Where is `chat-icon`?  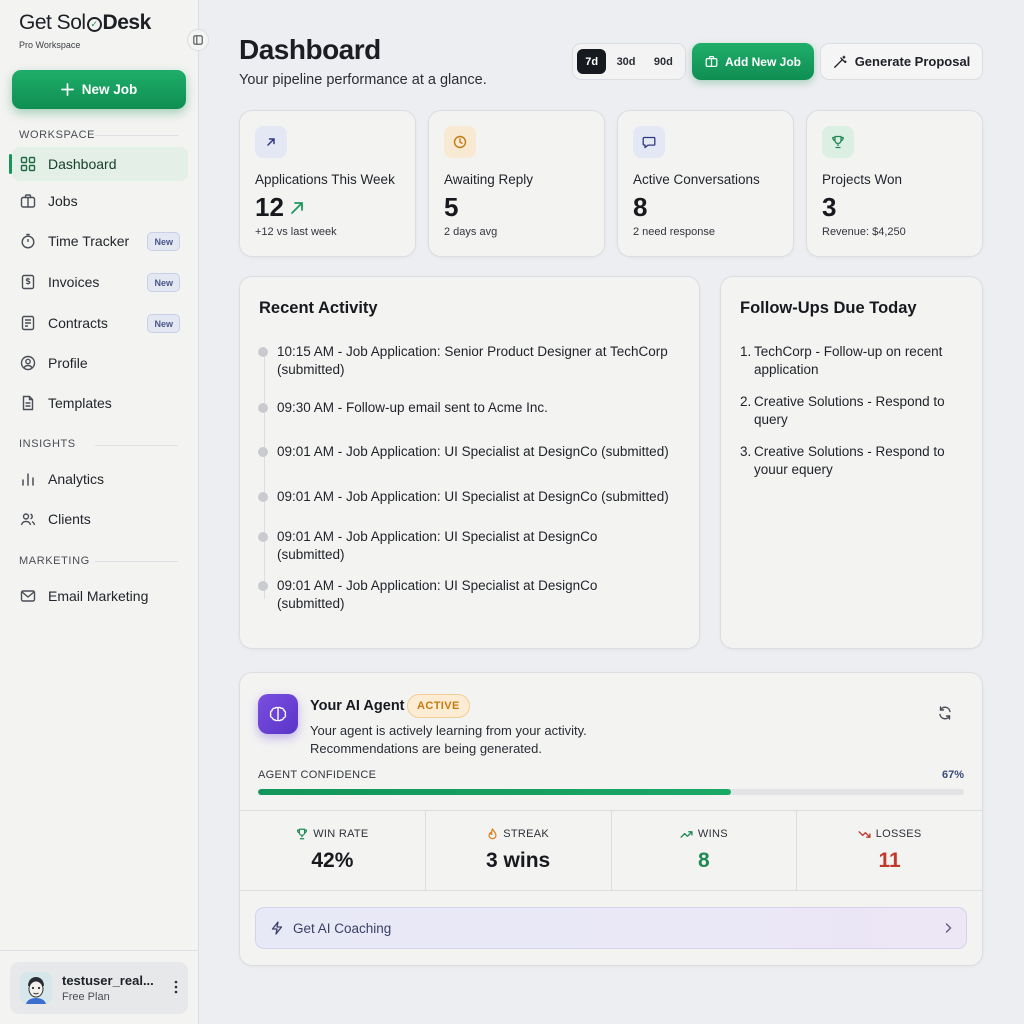
chat-icon is located at coordinates (649, 142).